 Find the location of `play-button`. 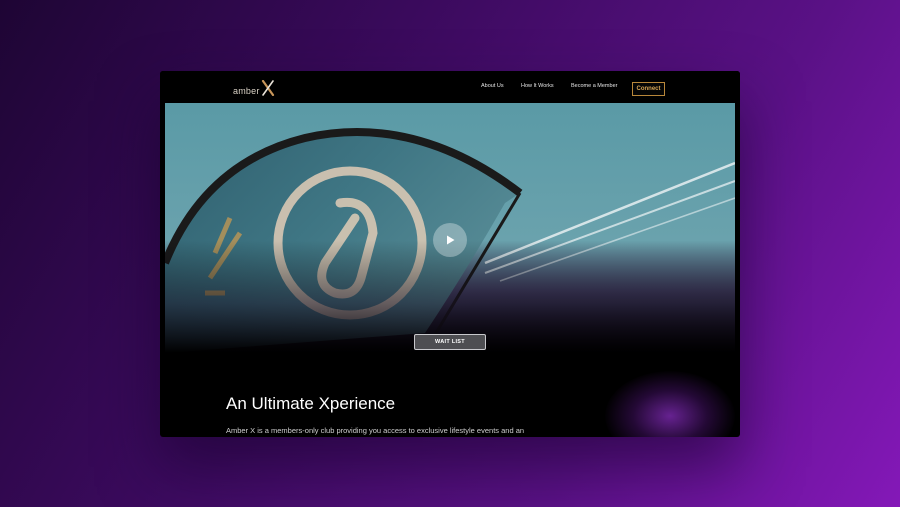

play-button is located at coordinates (450, 240).